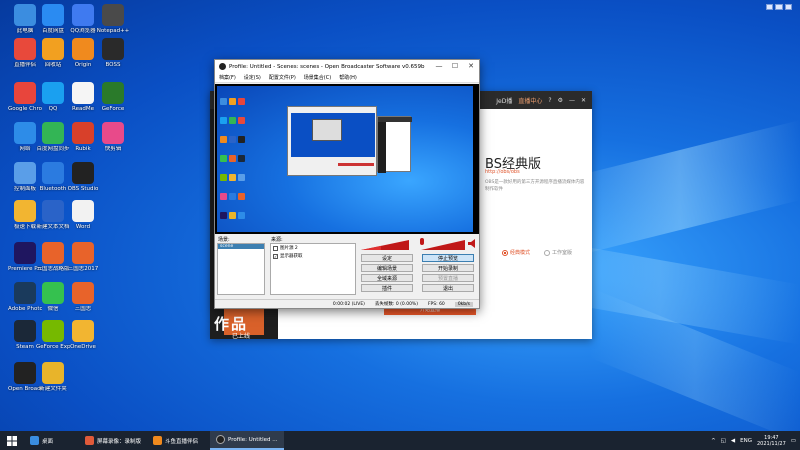 The height and width of the screenshot is (450, 800). I want to click on source-label: 图片源 2, so click(289, 248).